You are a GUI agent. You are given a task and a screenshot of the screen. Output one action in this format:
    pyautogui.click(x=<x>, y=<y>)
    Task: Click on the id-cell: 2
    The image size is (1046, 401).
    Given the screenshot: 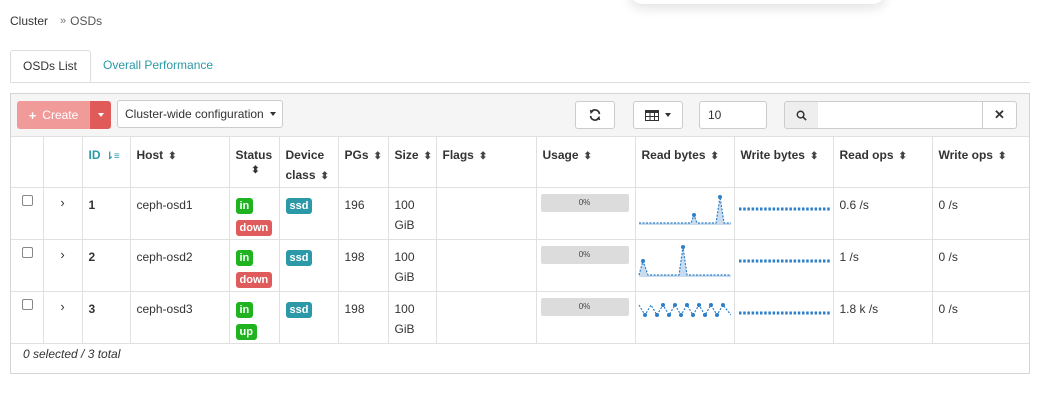 What is the action you would take?
    pyautogui.click(x=106, y=265)
    